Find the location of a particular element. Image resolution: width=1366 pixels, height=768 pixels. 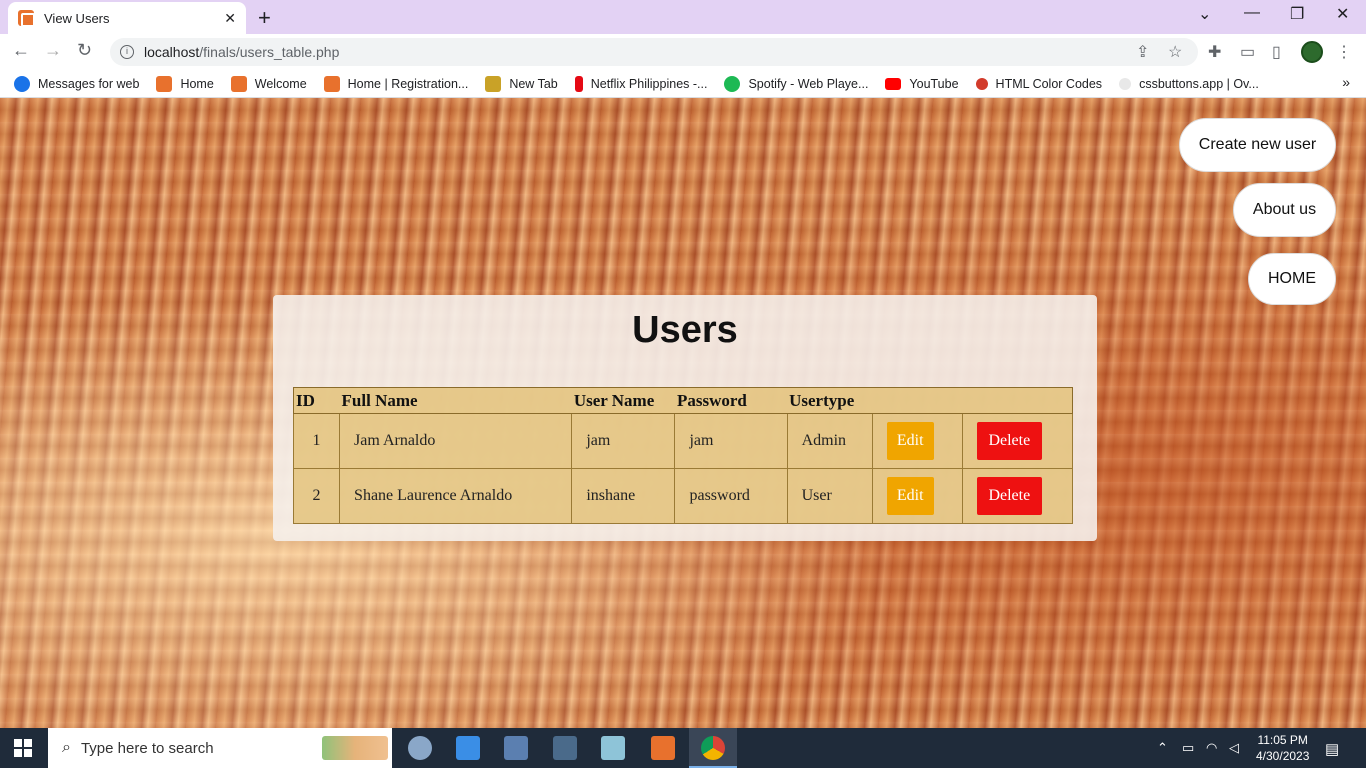

create-new-user-button: Create new user is located at coordinates (1257, 145).